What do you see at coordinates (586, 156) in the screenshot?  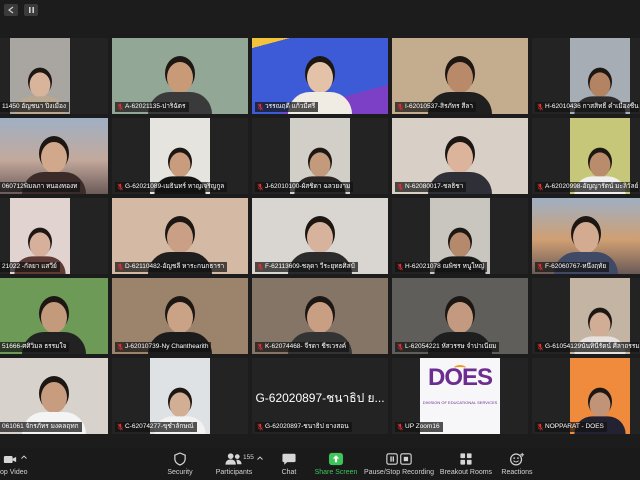 I see `participant-tile: A-62020998-อัญญารัตน์ มะลิวัลย์` at bounding box center [586, 156].